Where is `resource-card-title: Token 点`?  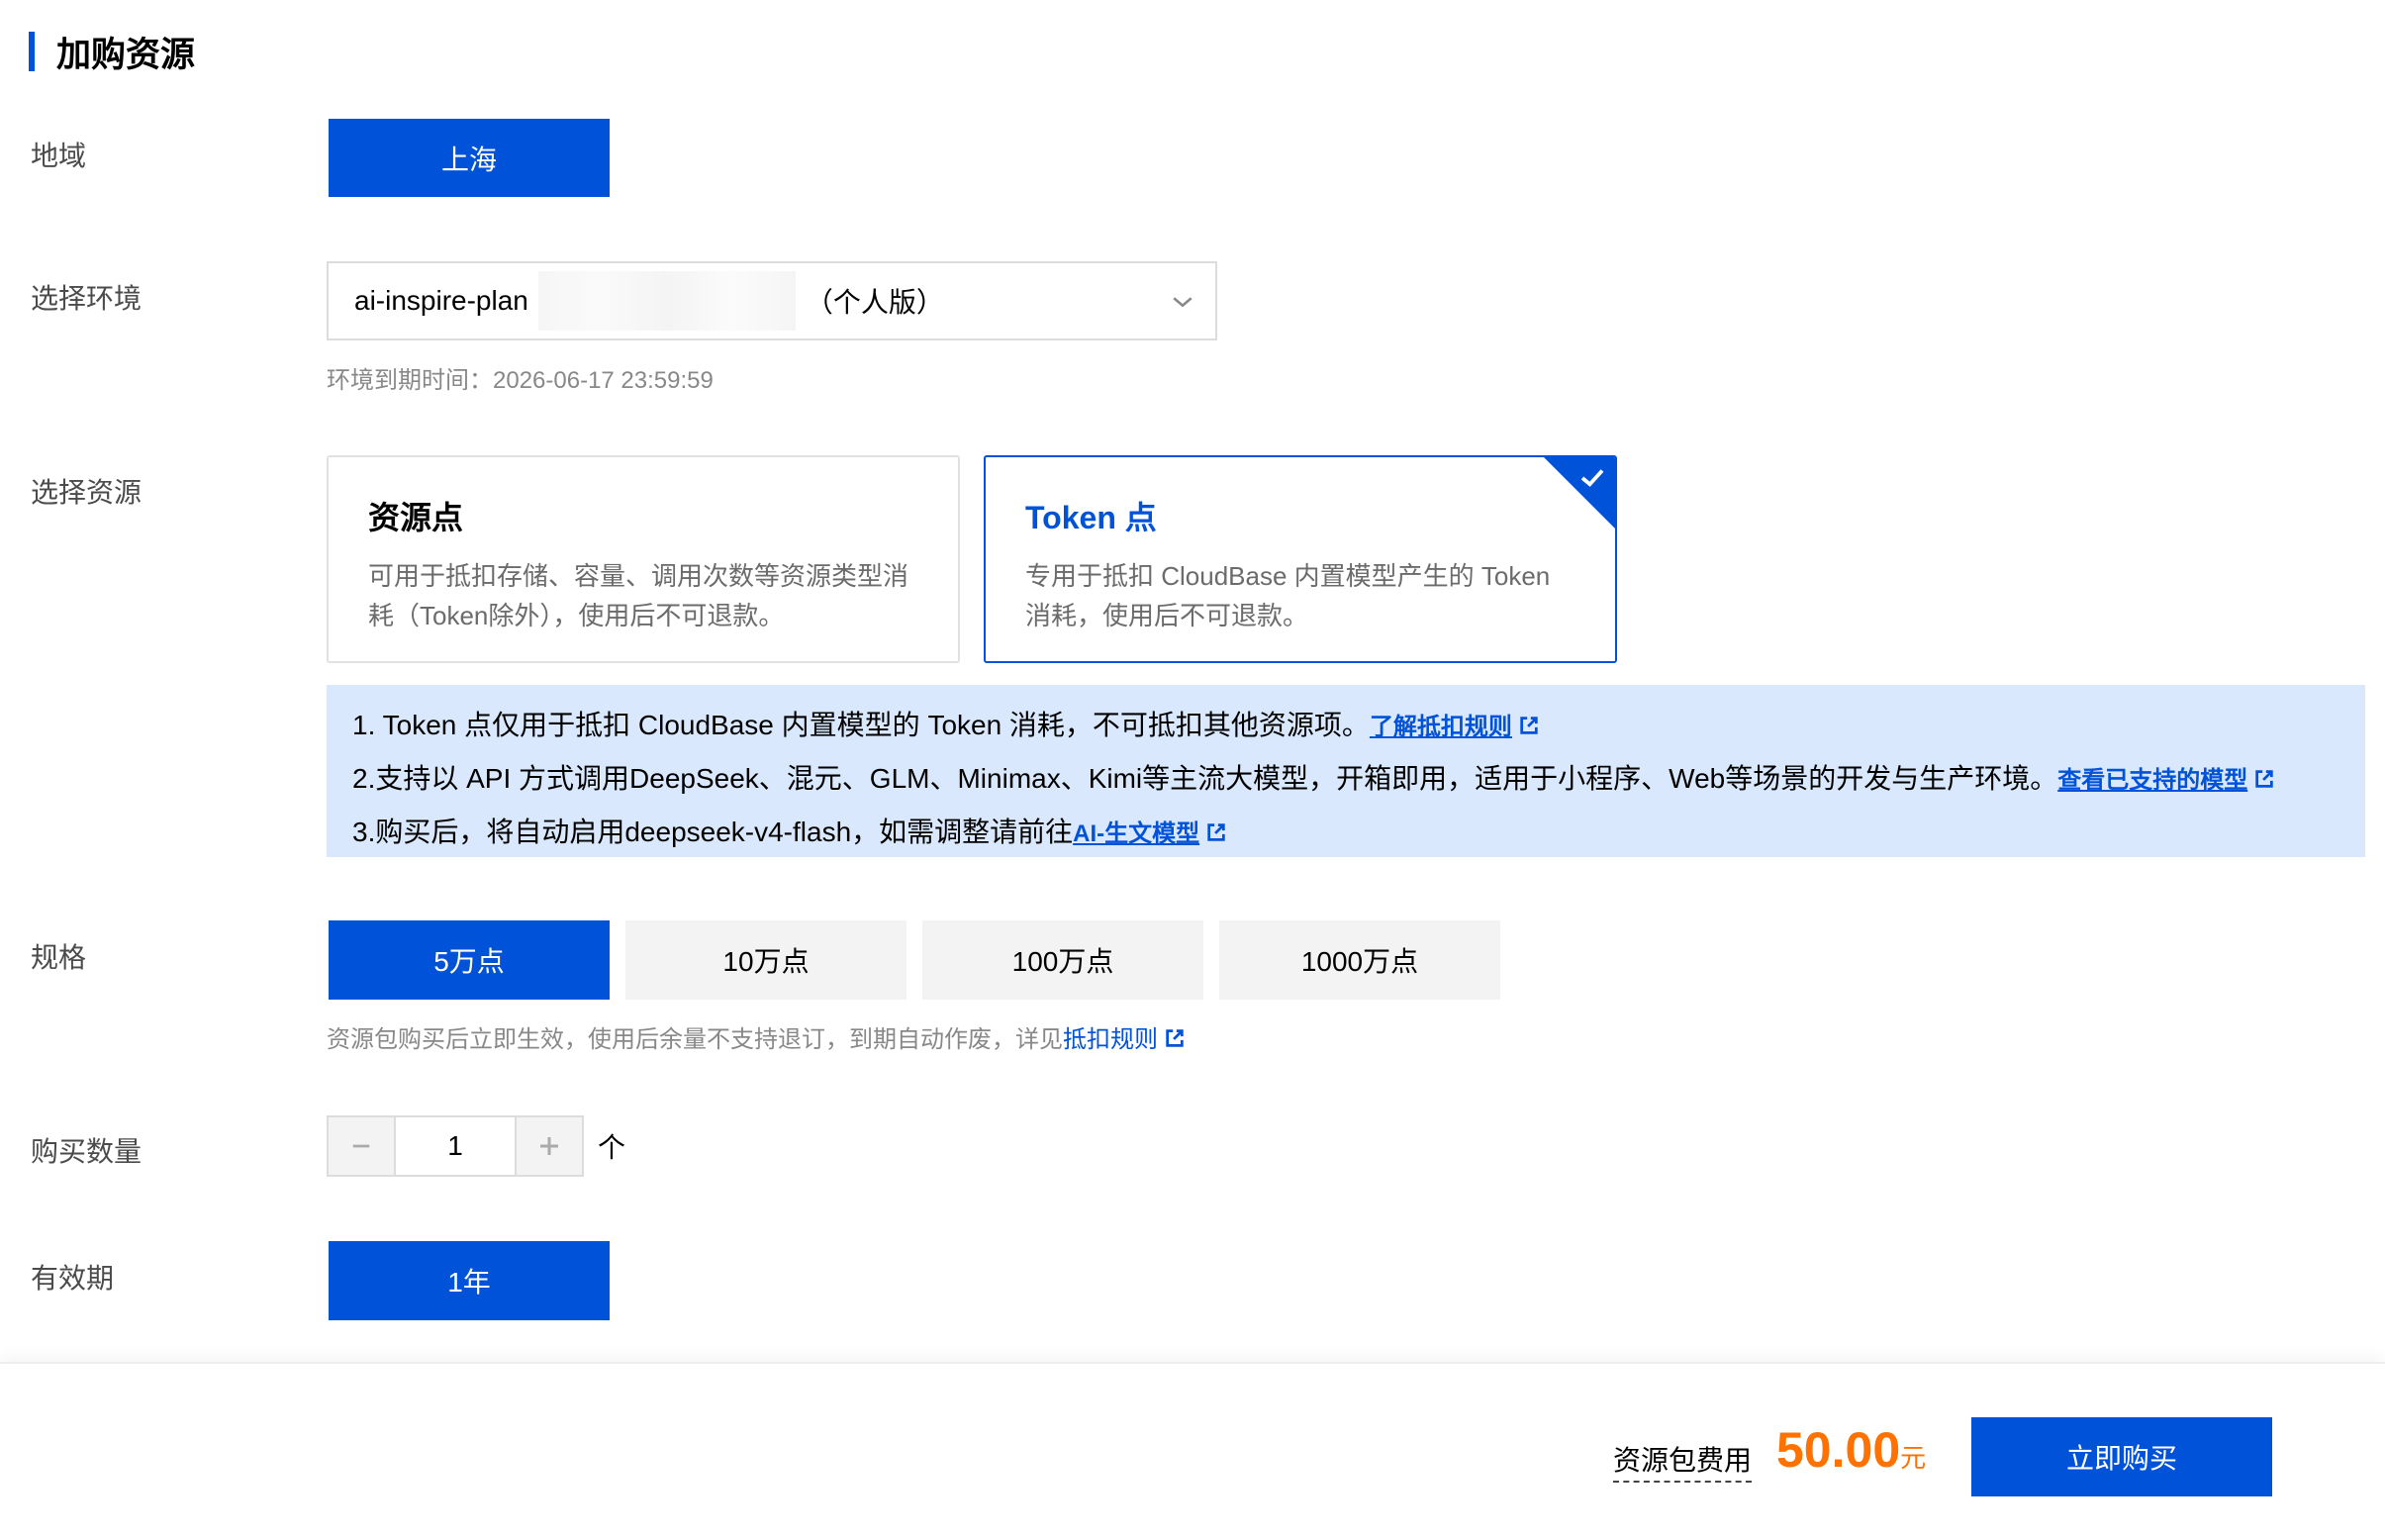
resource-card-title: Token 点 is located at coordinates (1091, 517).